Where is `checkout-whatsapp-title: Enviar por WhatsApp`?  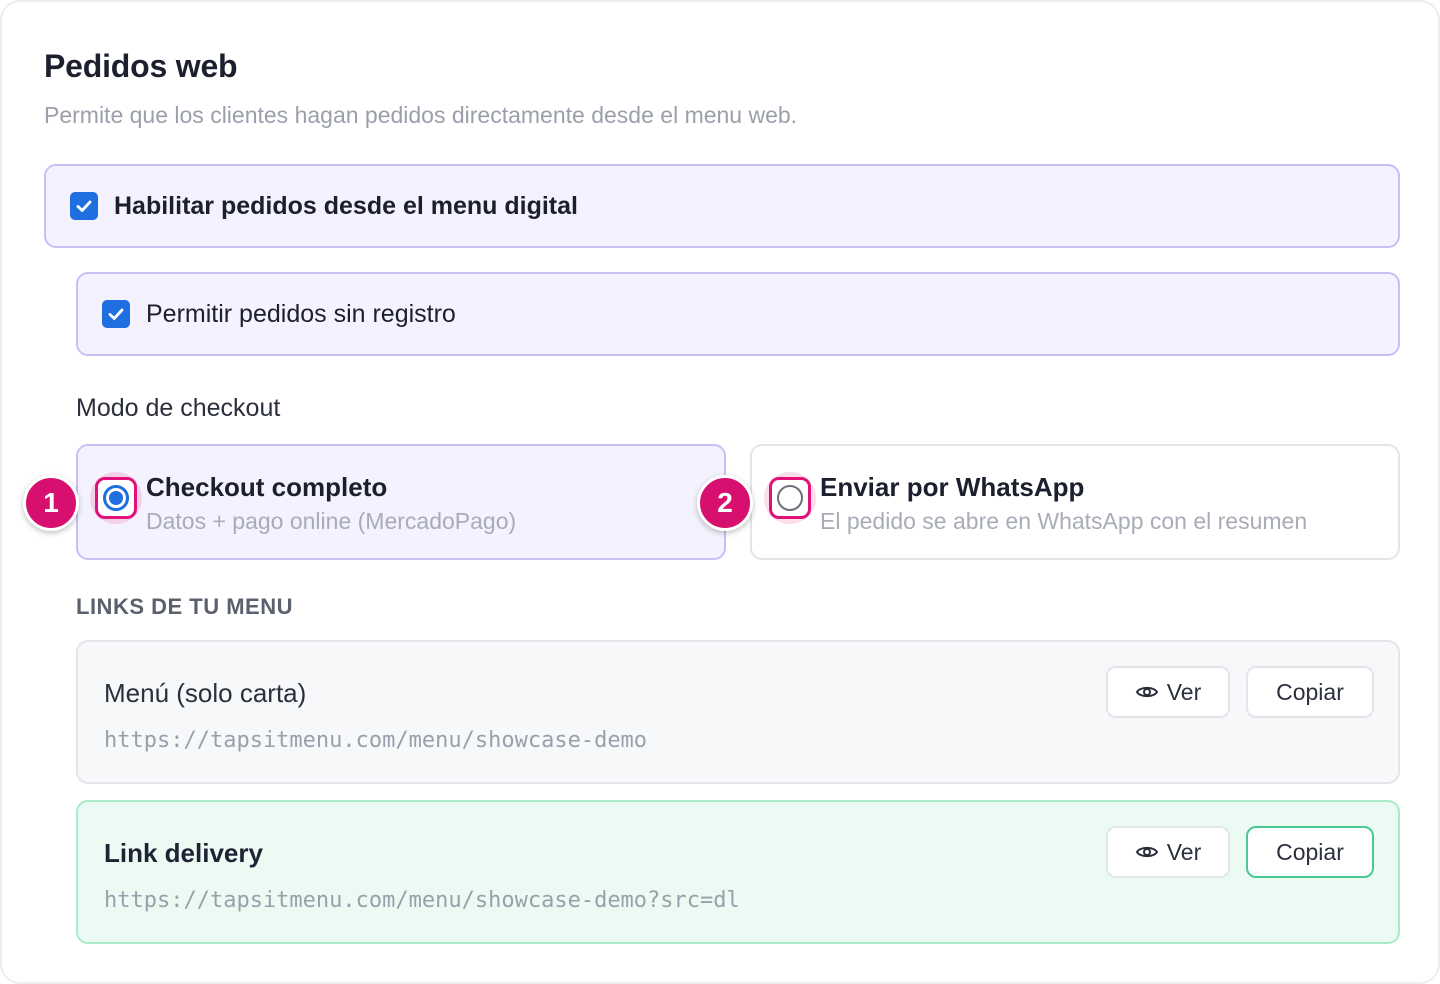
checkout-whatsapp-title: Enviar por WhatsApp is located at coordinates (952, 487).